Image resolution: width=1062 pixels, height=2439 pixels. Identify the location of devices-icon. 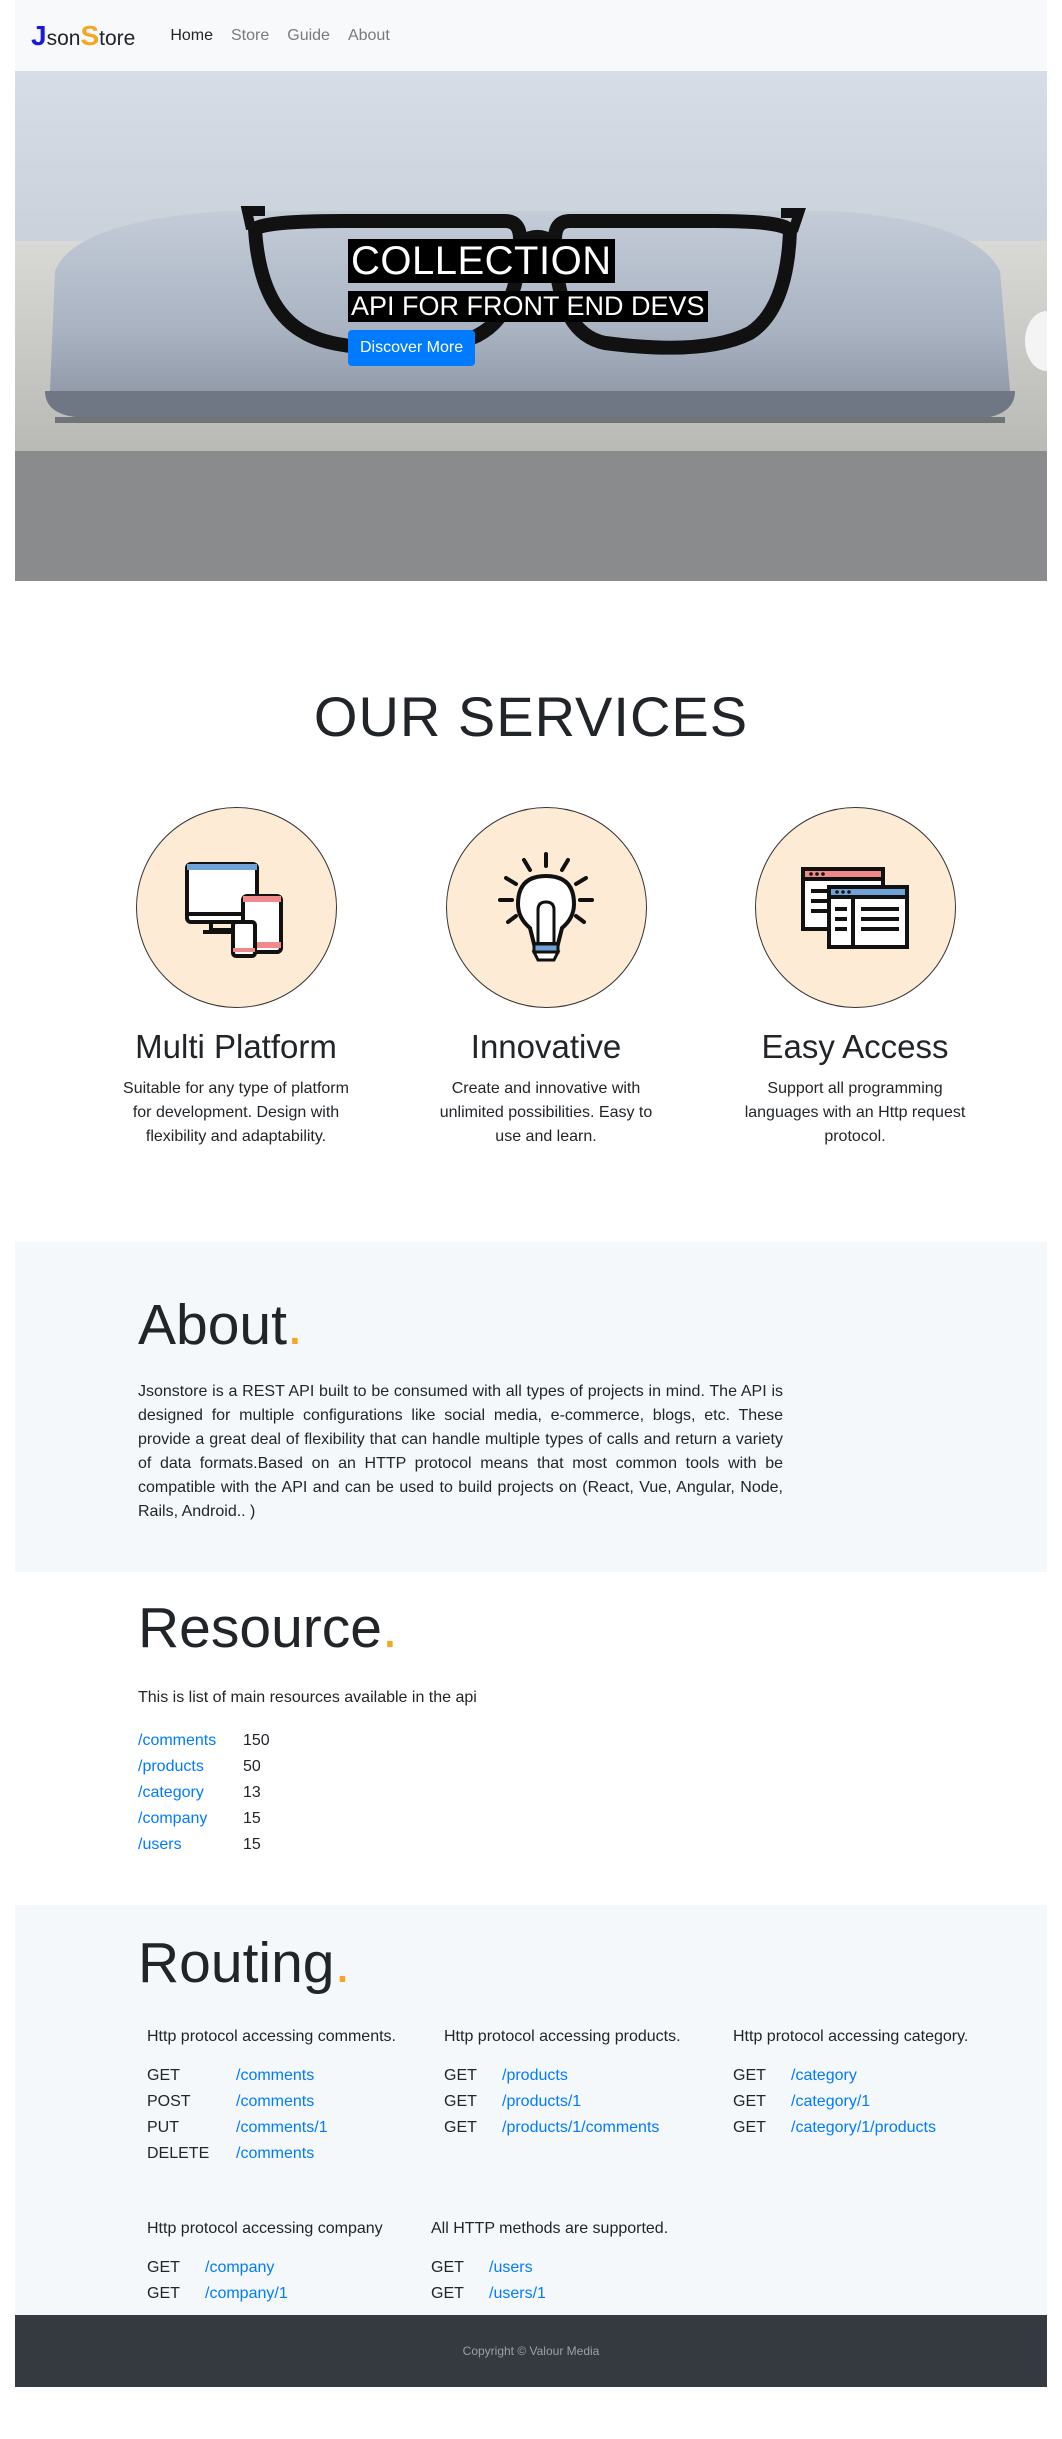
(234, 909).